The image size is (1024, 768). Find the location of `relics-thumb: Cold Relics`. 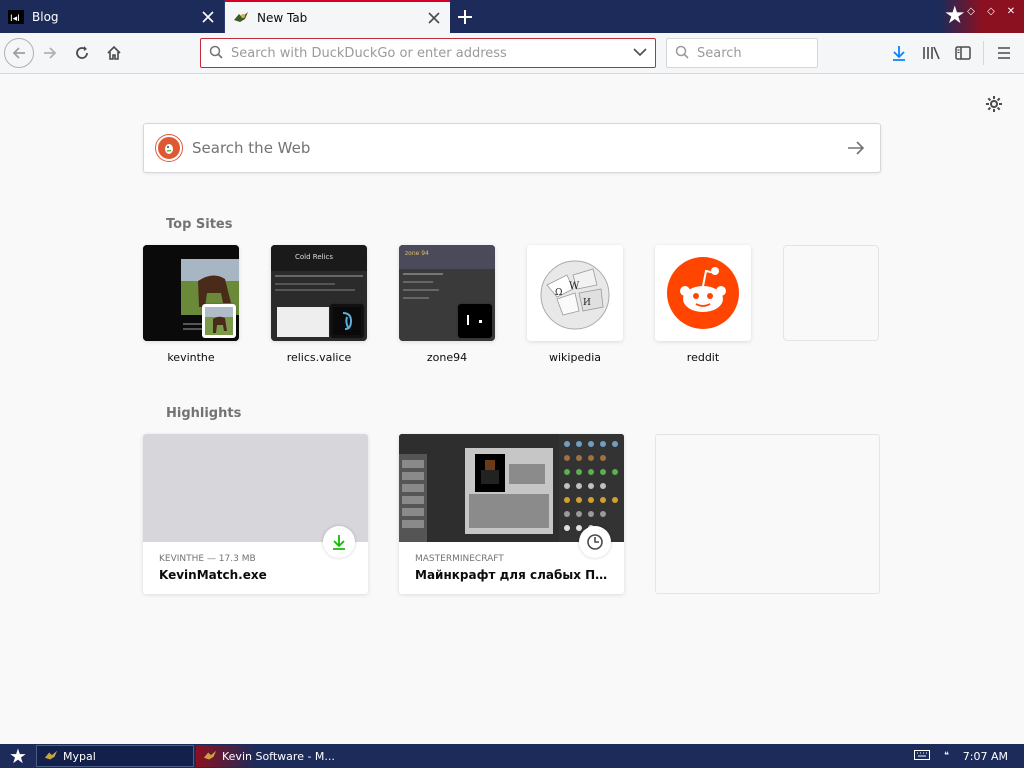

relics-thumb: Cold Relics is located at coordinates (319, 293).